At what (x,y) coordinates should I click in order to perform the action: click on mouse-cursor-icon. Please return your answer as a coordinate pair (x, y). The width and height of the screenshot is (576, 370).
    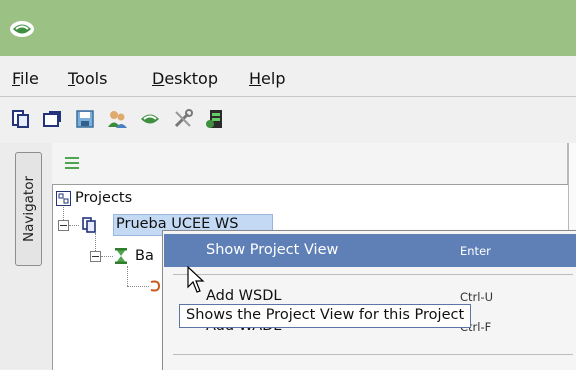
    Looking at the image, I should click on (196, 279).